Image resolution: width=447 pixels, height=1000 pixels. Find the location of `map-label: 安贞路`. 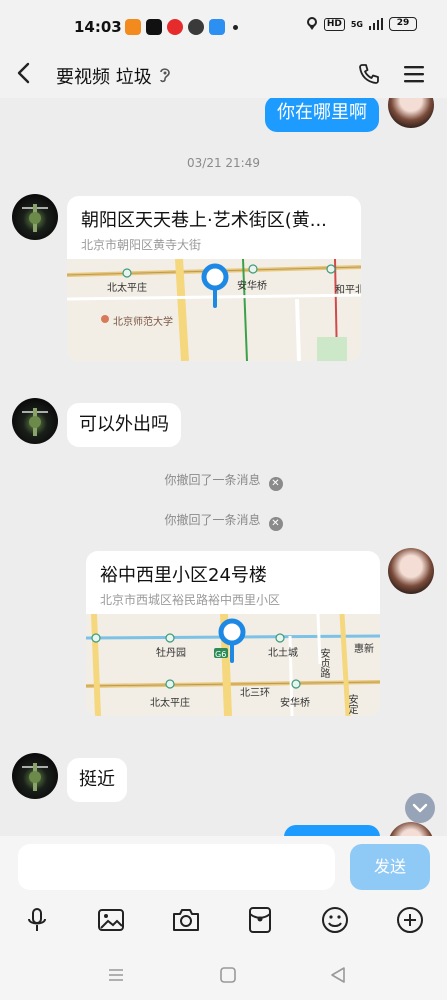

map-label: 安贞路 is located at coordinates (323, 663).